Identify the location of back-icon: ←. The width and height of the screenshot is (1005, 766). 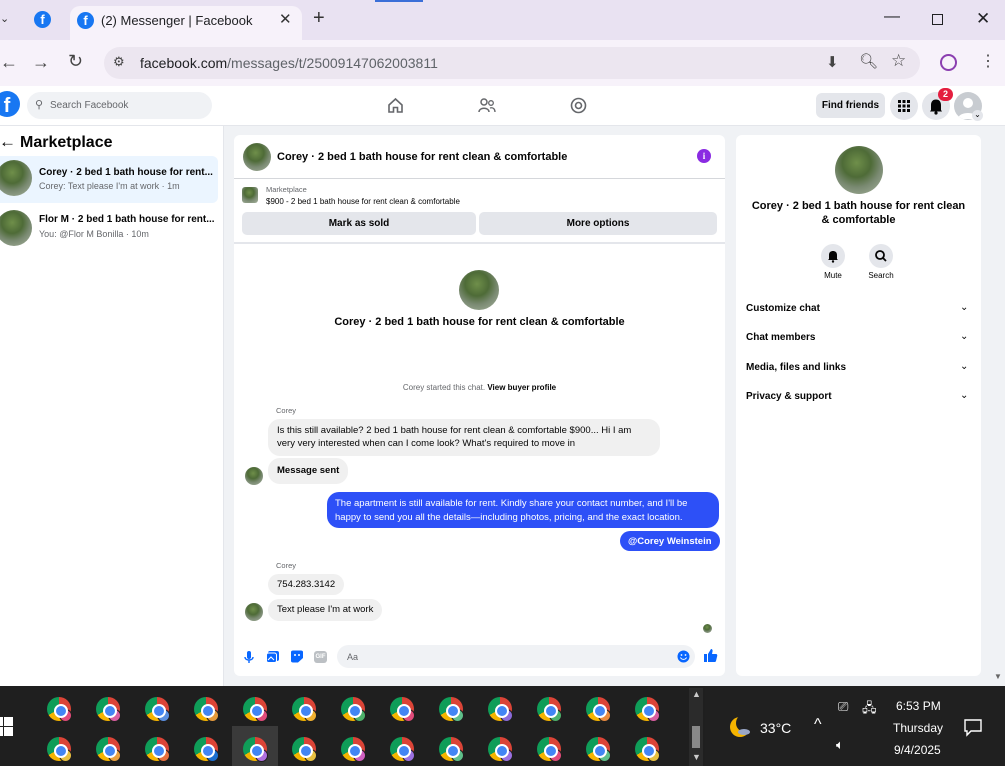
(9, 62).